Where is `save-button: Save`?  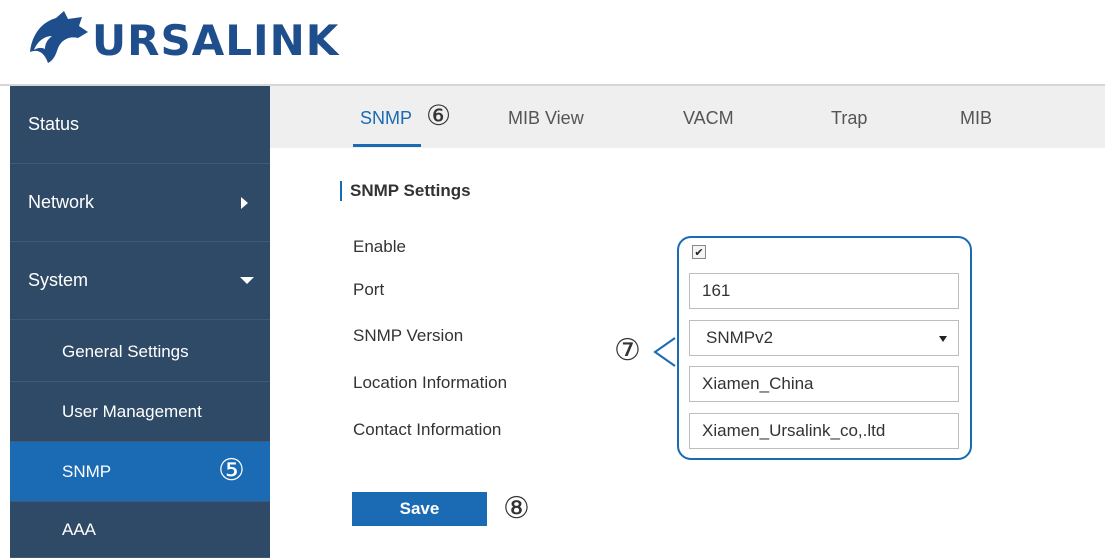 save-button: Save is located at coordinates (419, 509).